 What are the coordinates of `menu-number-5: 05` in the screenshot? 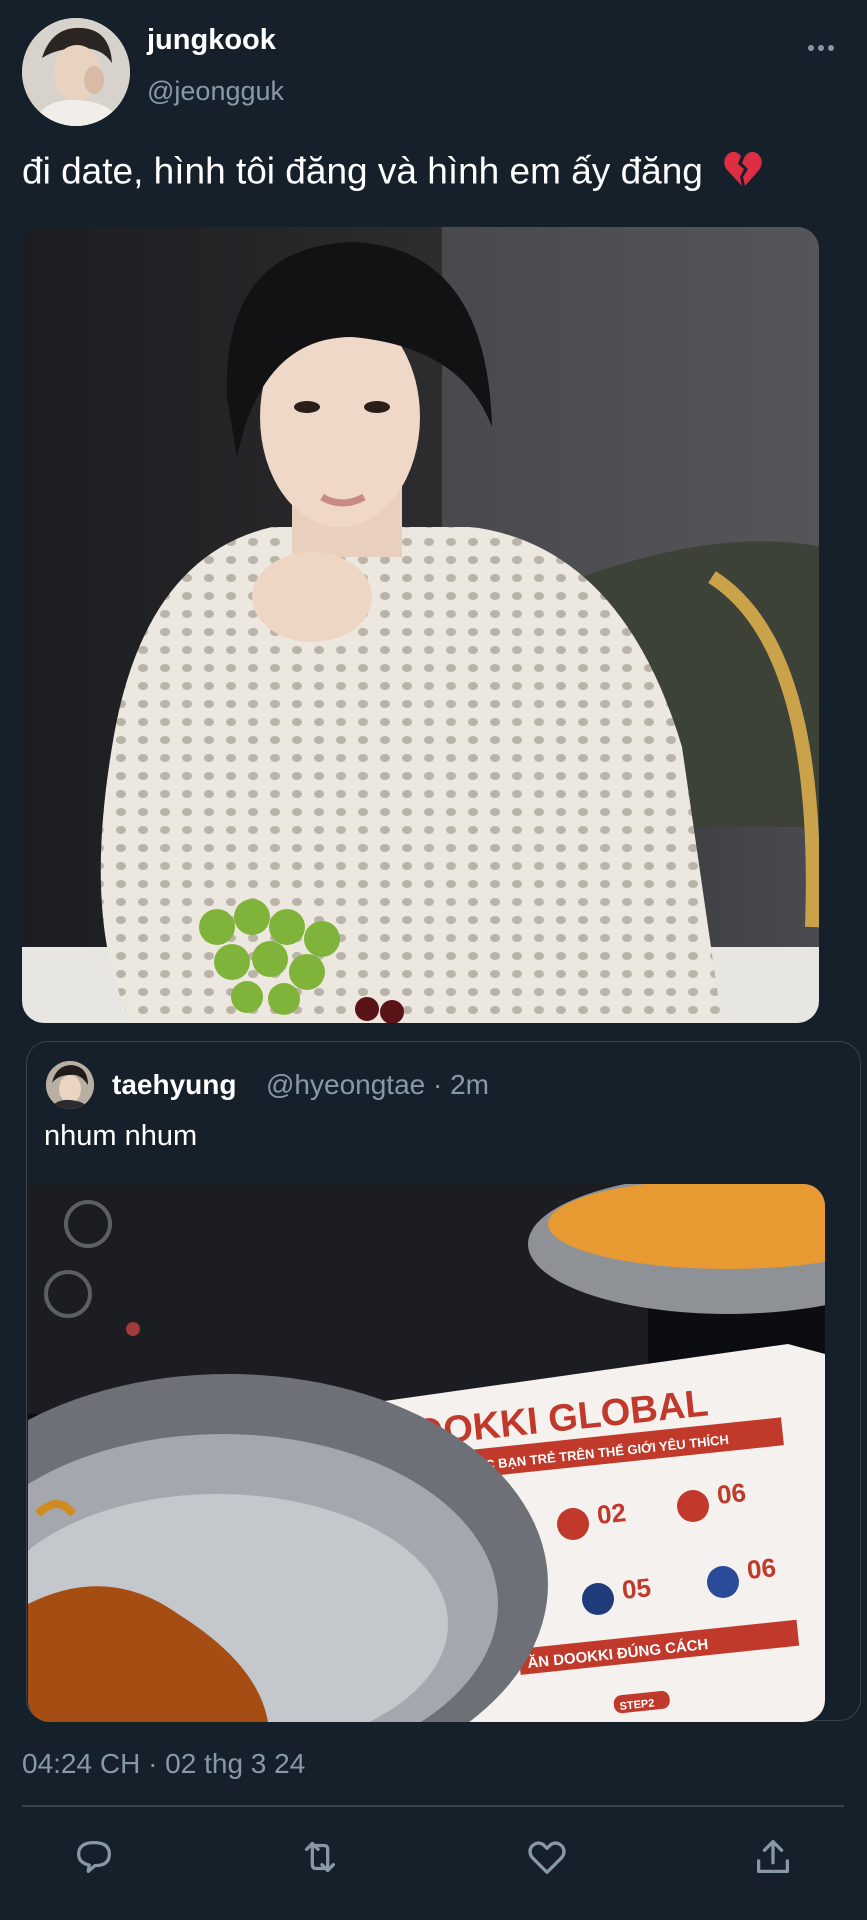 It's located at (636, 1588).